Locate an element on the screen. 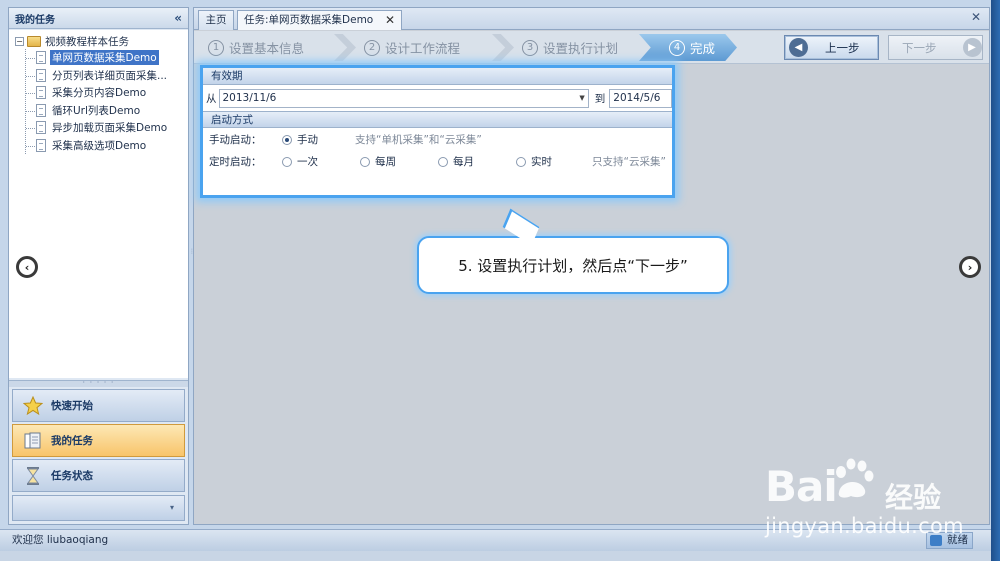 Image resolution: width=1000 pixels, height=561 pixels. wizard-step-1: 1 设置基本信息 is located at coordinates (256, 47).